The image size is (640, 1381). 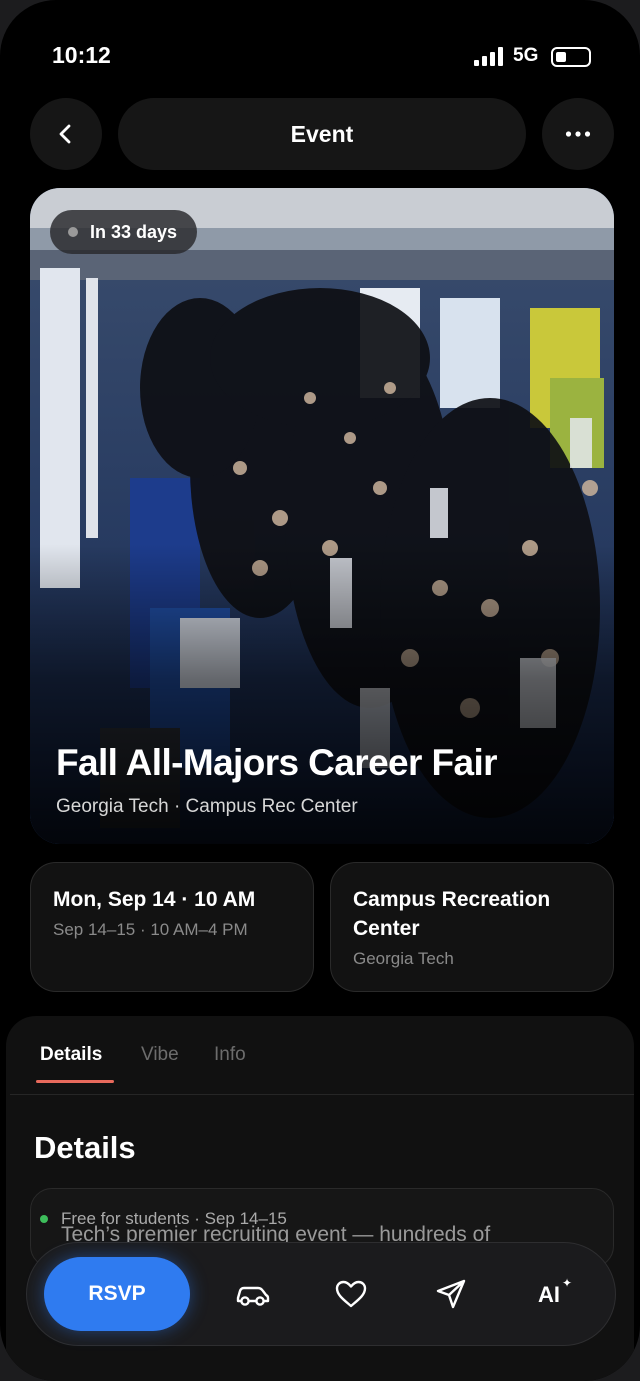 I want to click on back-button, so click(x=66, y=134).